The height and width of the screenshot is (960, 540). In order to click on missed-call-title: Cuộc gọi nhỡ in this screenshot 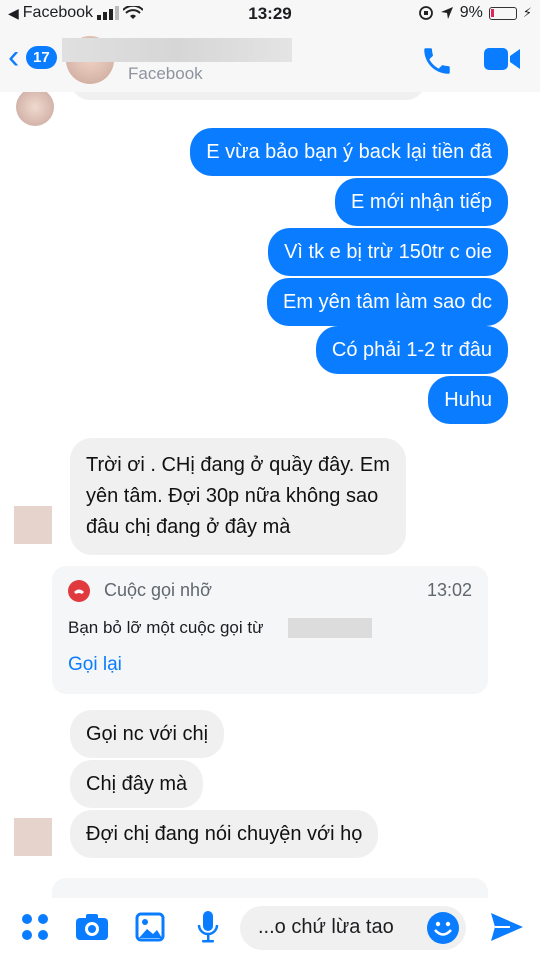, I will do `click(158, 590)`.